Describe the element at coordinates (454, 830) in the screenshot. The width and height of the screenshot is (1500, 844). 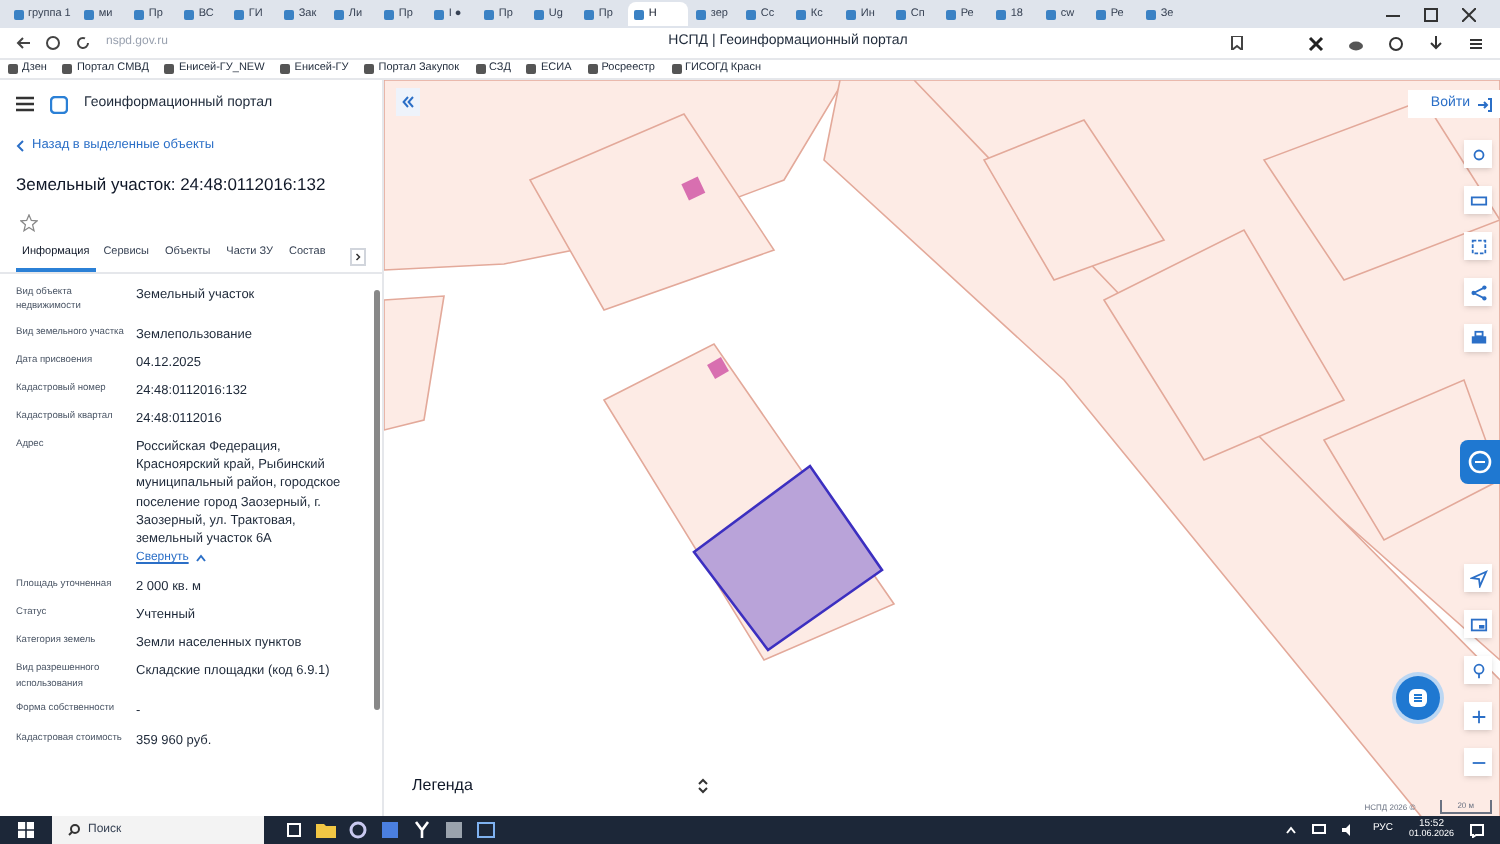
I see `image-app-icon` at that location.